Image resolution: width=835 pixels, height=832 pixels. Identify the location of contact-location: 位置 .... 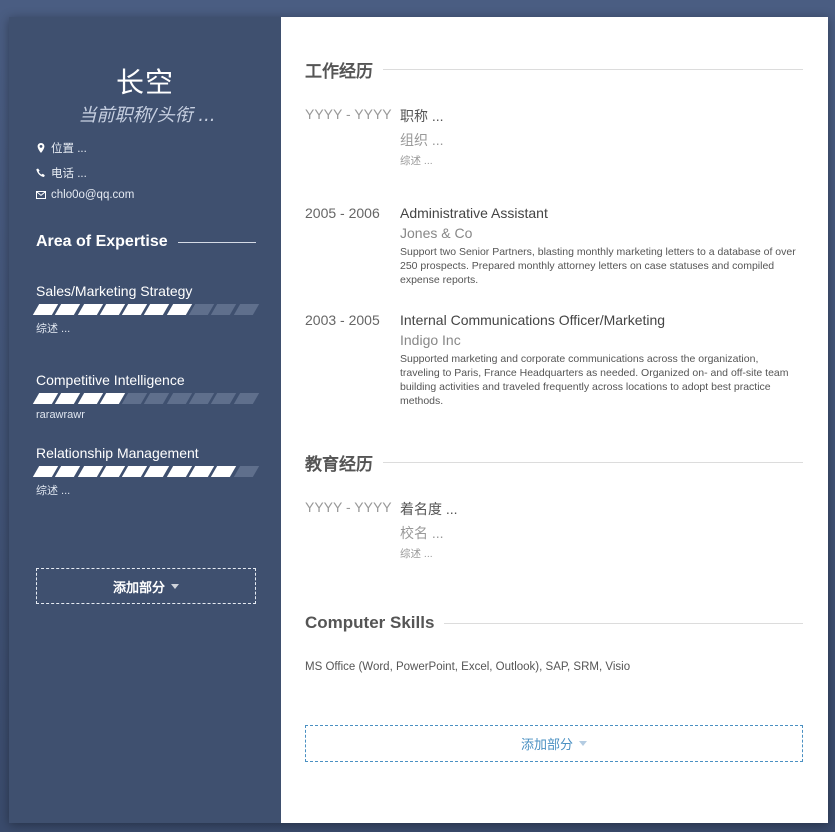
(61, 148).